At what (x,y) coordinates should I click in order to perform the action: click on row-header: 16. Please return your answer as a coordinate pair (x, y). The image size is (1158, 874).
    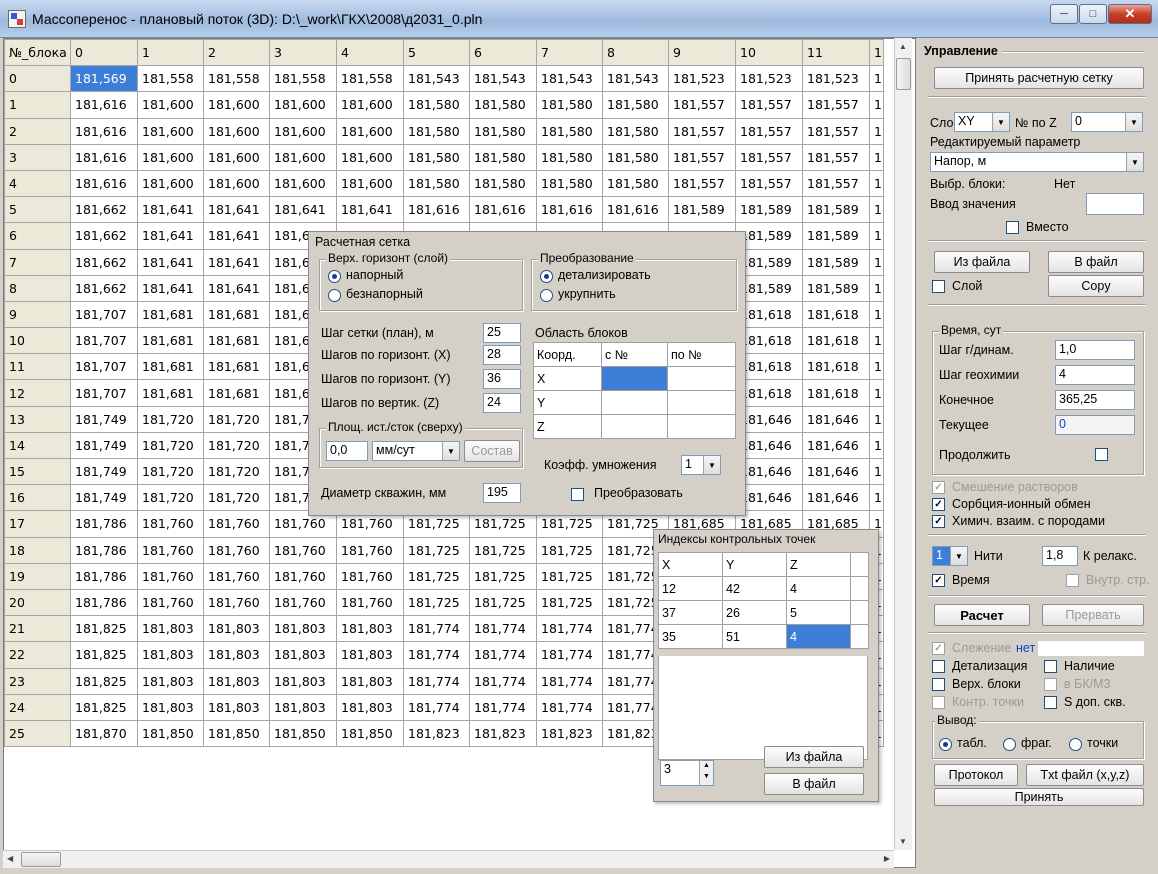
    Looking at the image, I should click on (37, 498).